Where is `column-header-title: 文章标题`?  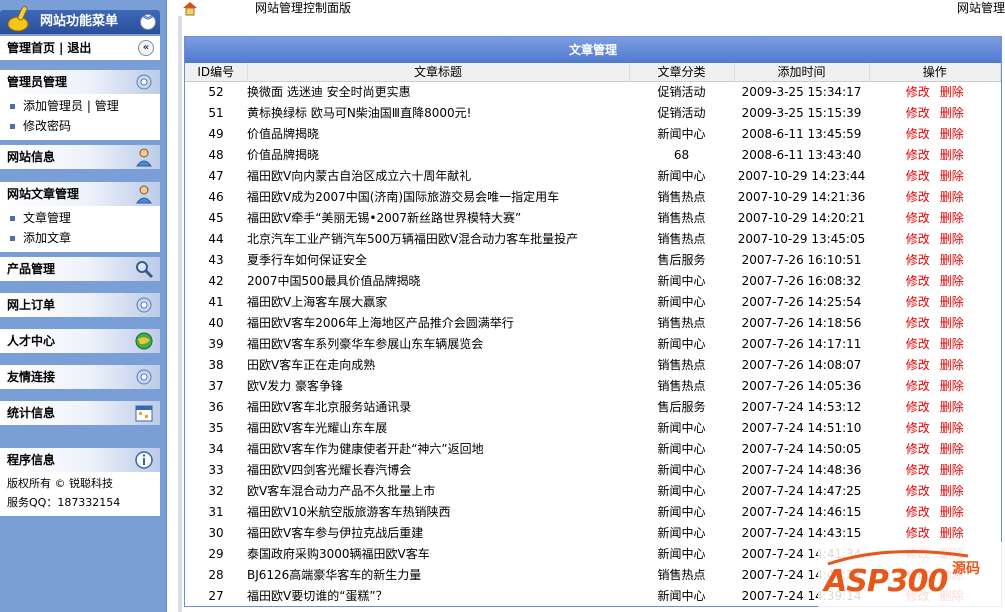
column-header-title: 文章标题 is located at coordinates (438, 72).